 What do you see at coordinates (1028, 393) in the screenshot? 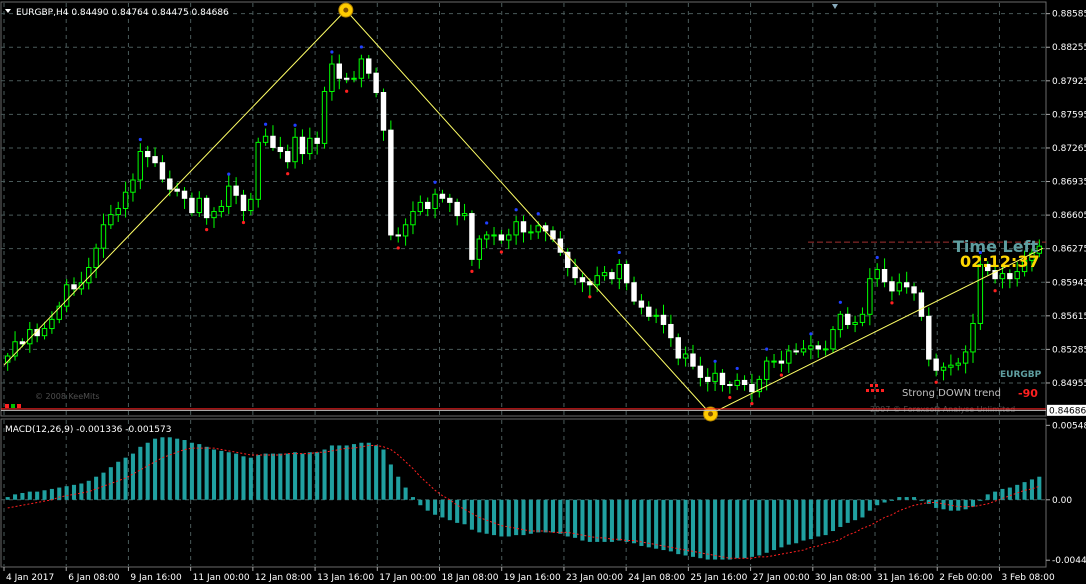
I see `trend-value: -90` at bounding box center [1028, 393].